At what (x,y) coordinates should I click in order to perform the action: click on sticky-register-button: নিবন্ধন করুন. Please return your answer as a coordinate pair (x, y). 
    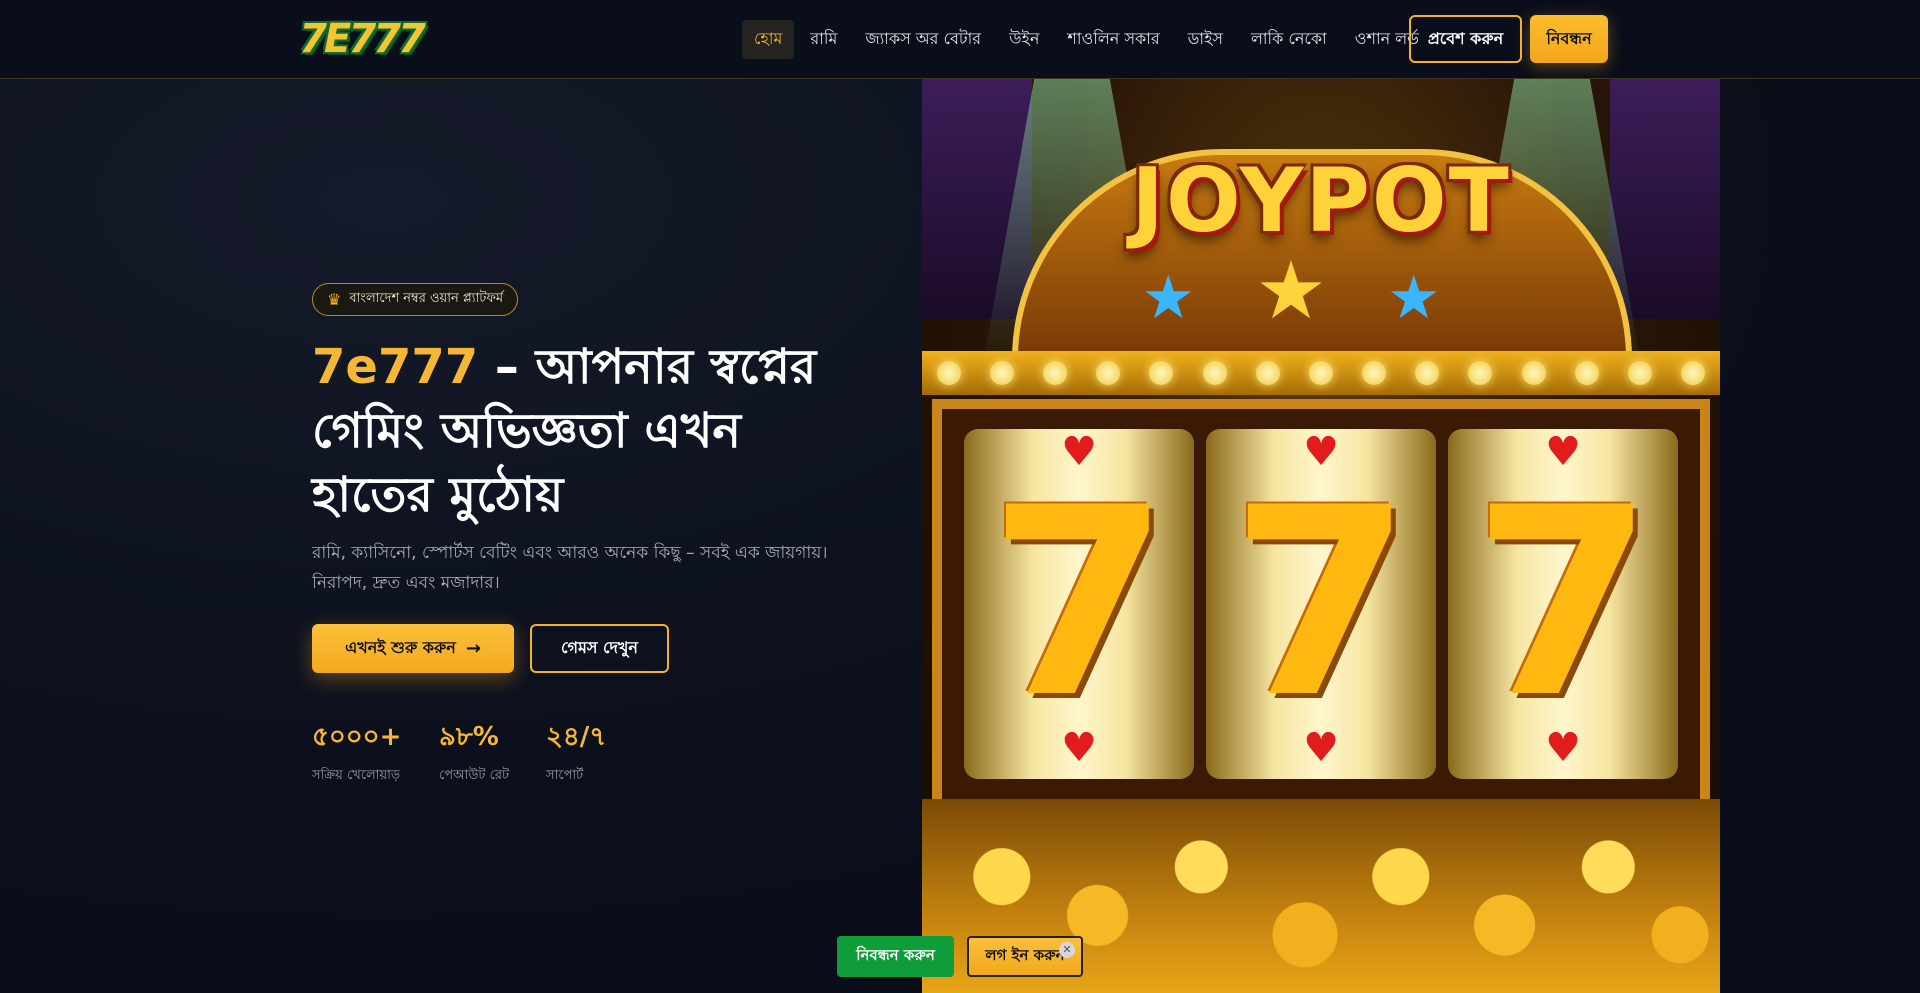
    Looking at the image, I should click on (895, 956).